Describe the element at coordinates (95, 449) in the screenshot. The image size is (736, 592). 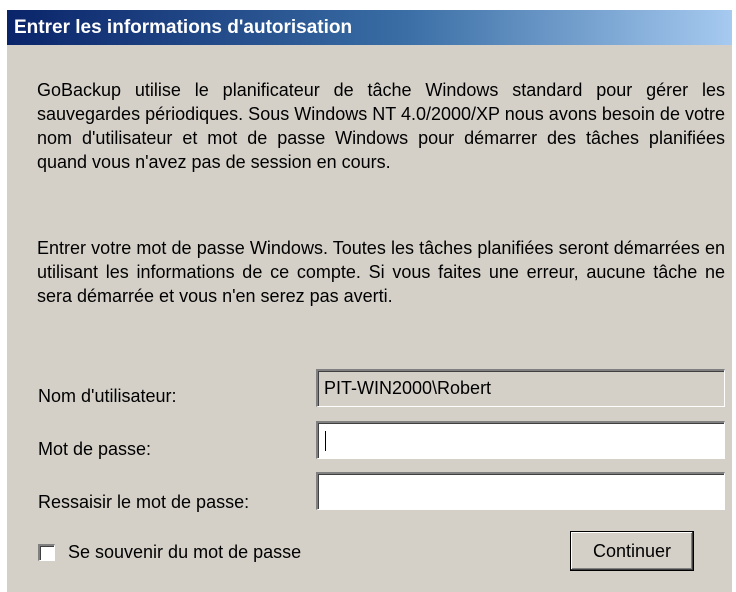
I see `password-label: Mot de passe:` at that location.